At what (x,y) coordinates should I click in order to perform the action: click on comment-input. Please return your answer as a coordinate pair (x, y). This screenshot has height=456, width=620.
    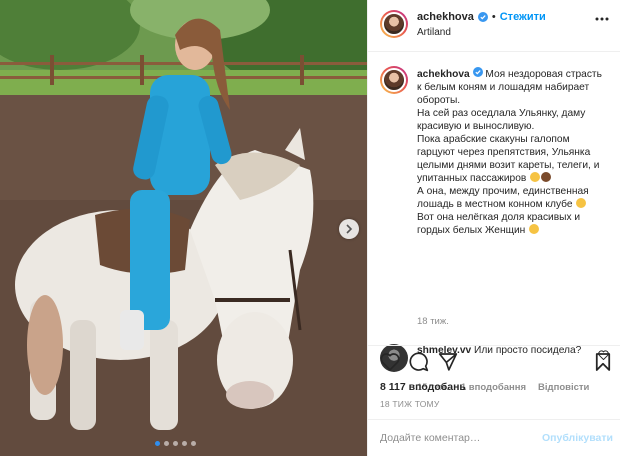
    Looking at the image, I should click on (455, 438).